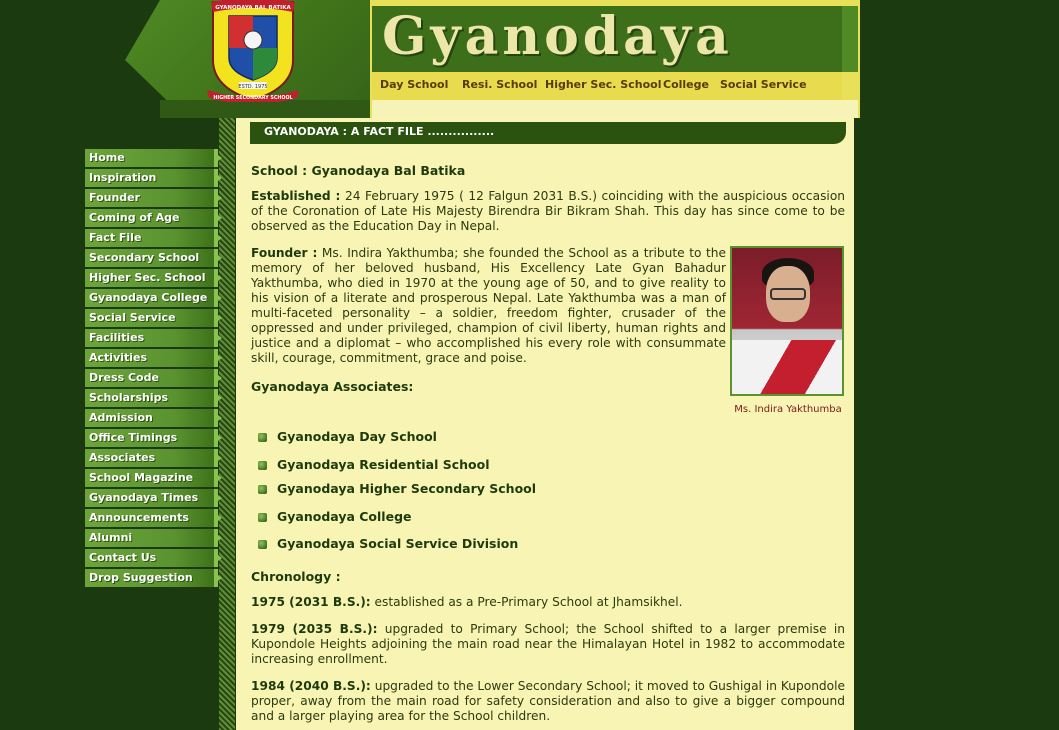 The height and width of the screenshot is (730, 1059). Describe the element at coordinates (153, 218) in the screenshot. I see `sidebar-item-coming-of-age: Coming of Age` at that location.